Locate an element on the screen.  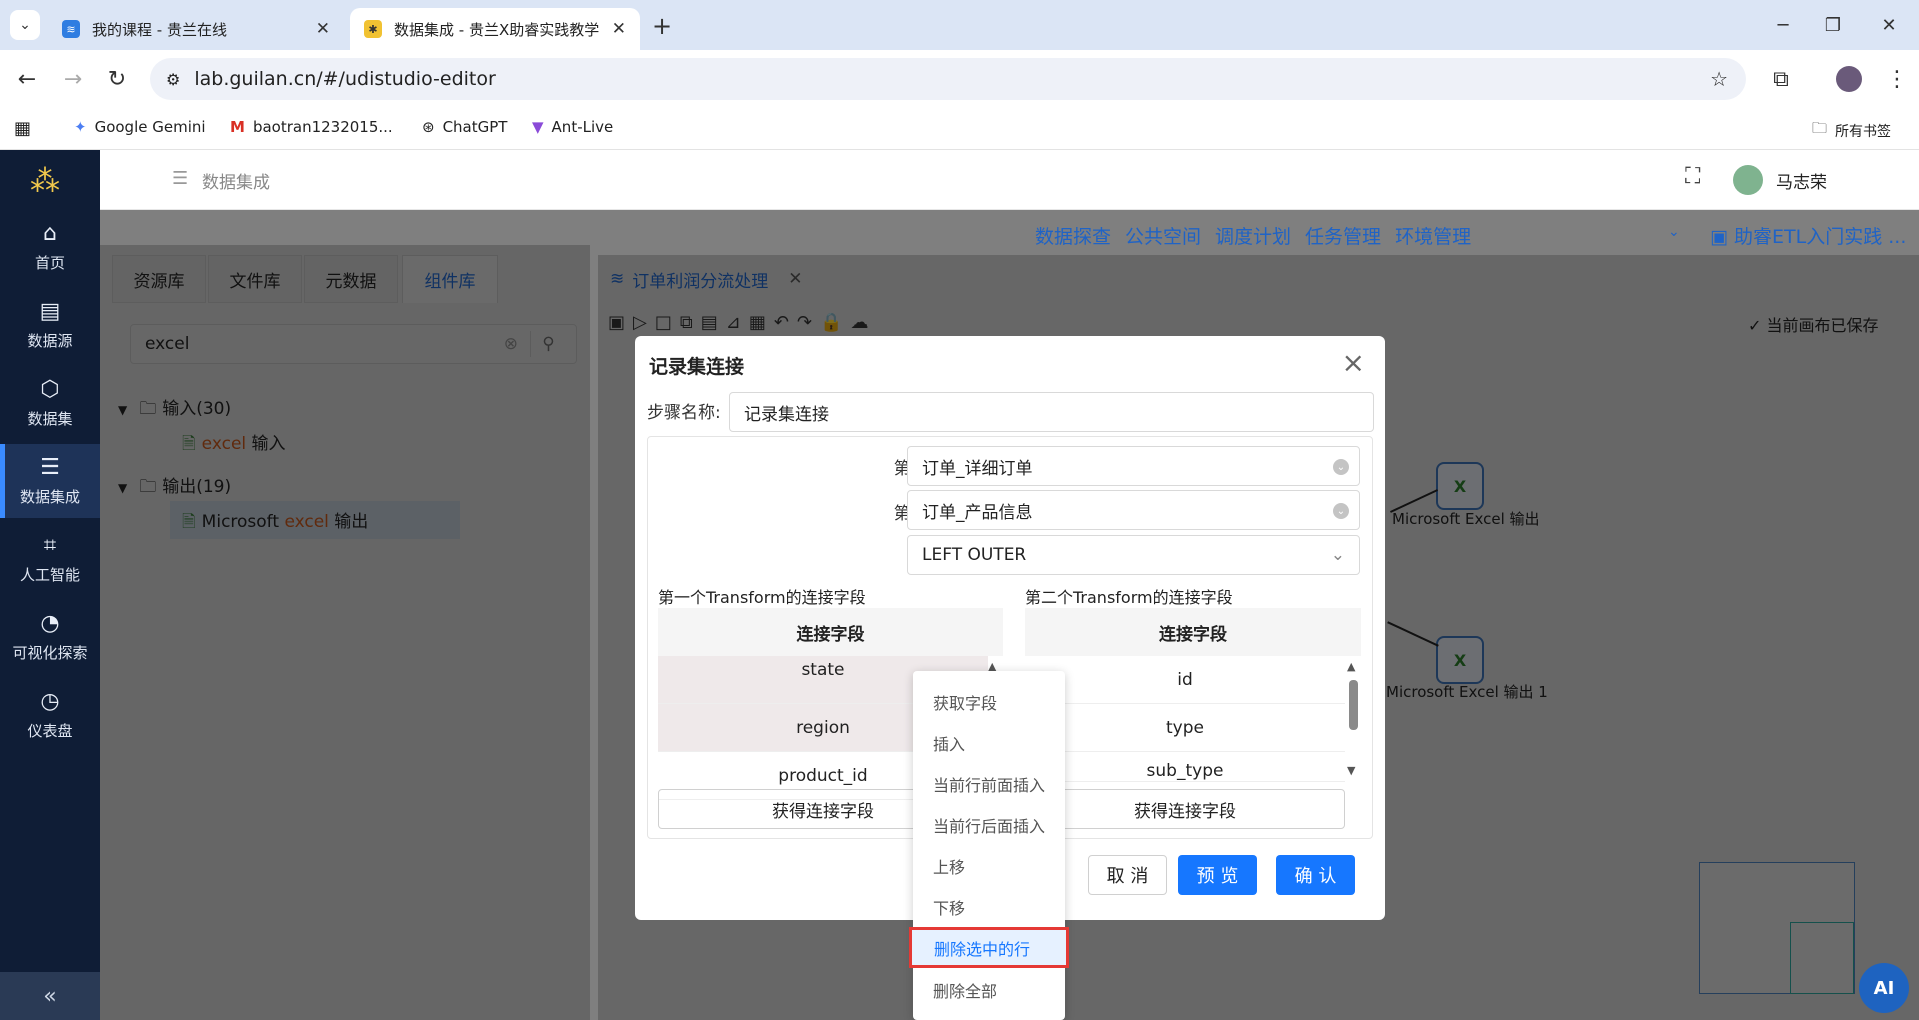
browser-tab-data-integration: ✱ 数据集成 - 贵兰X助睿实践教学 ✕ is located at coordinates (495, 29).